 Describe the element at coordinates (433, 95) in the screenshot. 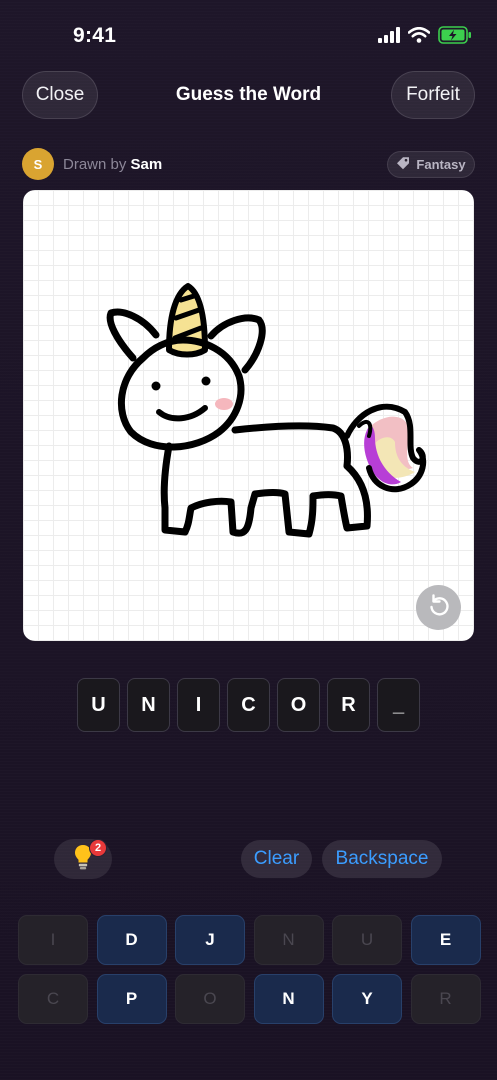

I see `forfeit-button: Forfeit` at that location.